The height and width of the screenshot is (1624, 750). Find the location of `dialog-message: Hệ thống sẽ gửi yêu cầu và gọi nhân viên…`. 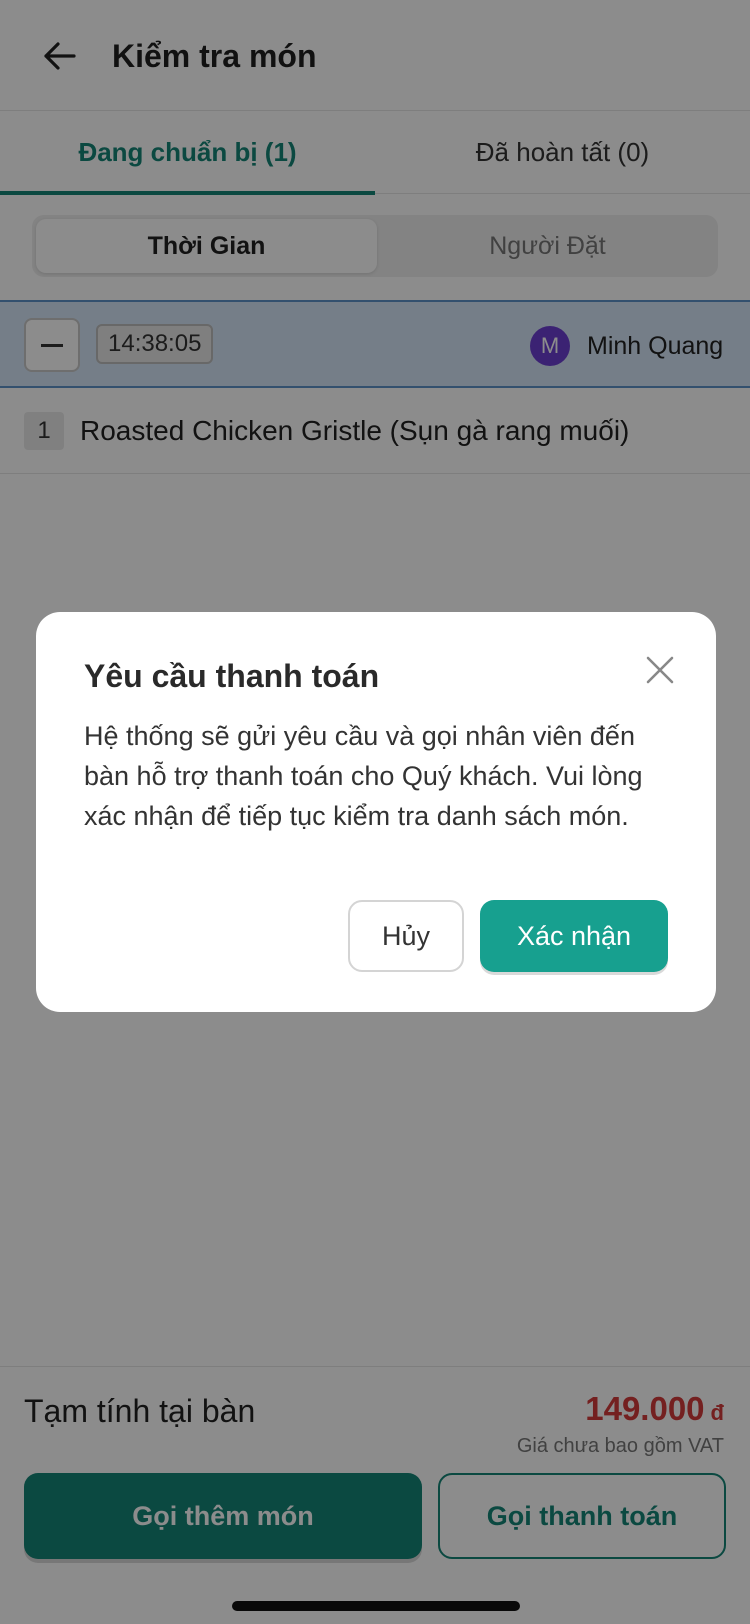

dialog-message: Hệ thống sẽ gửi yêu cầu và gọi nhân viên… is located at coordinates (363, 776).